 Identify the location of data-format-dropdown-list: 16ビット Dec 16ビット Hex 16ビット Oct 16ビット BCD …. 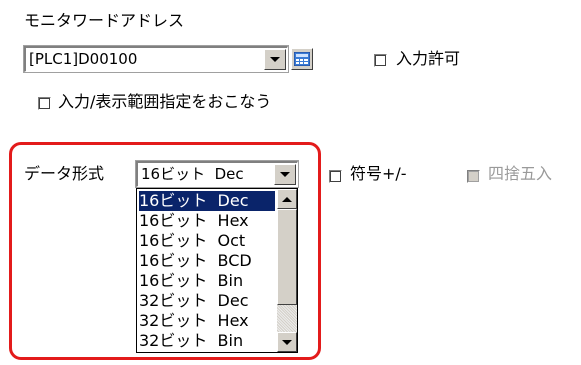
(217, 270).